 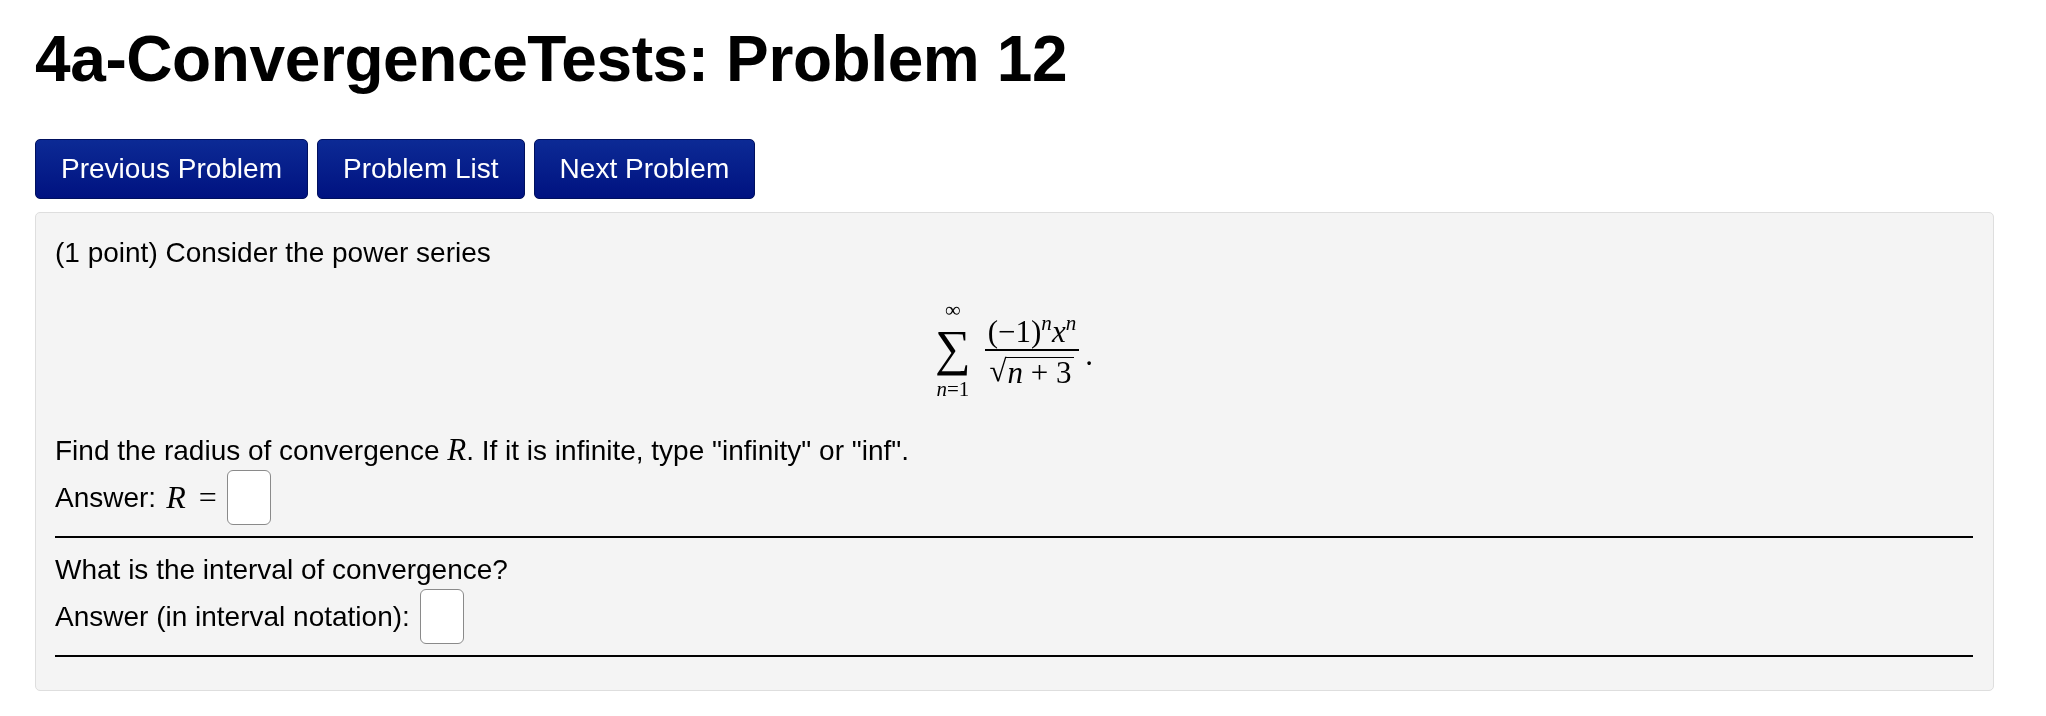 What do you see at coordinates (171, 169) in the screenshot?
I see `nav-button: Previous Problem` at bounding box center [171, 169].